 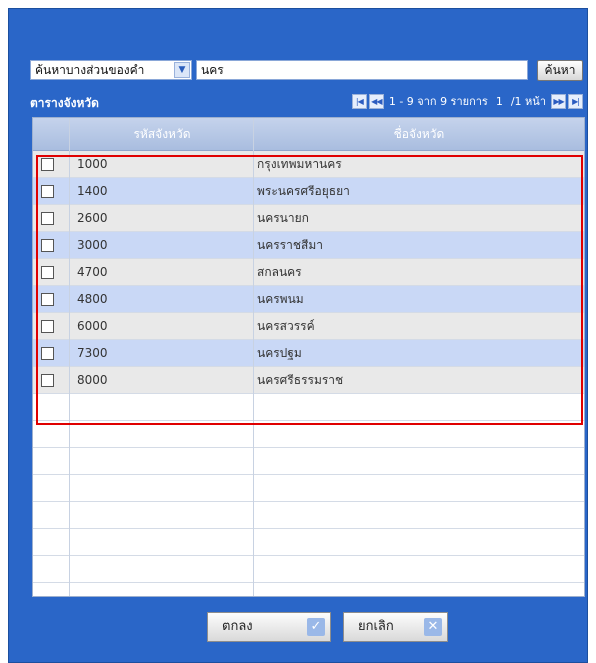 What do you see at coordinates (575, 101) in the screenshot?
I see `last-page-icon: ▶|` at bounding box center [575, 101].